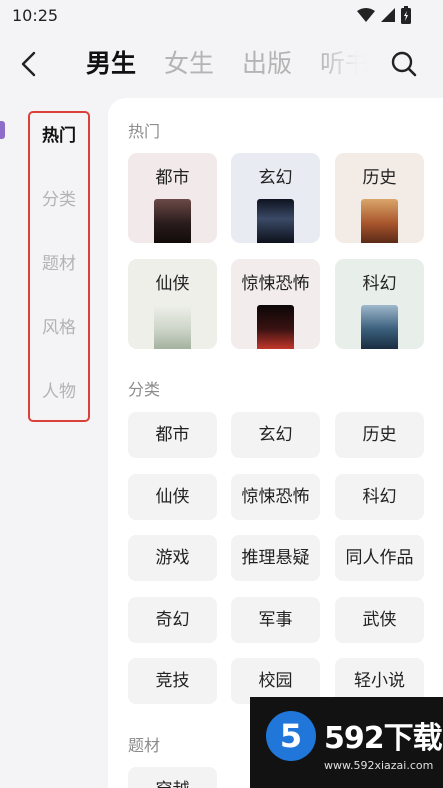  I want to click on hot-card-horror: 惊悚恐怖, so click(275, 304).